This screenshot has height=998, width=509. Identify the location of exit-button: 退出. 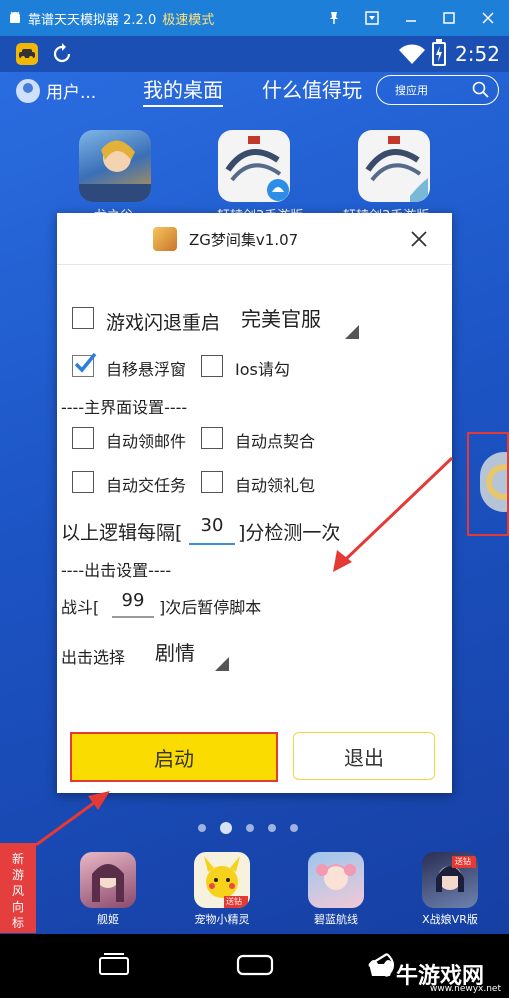
(364, 756).